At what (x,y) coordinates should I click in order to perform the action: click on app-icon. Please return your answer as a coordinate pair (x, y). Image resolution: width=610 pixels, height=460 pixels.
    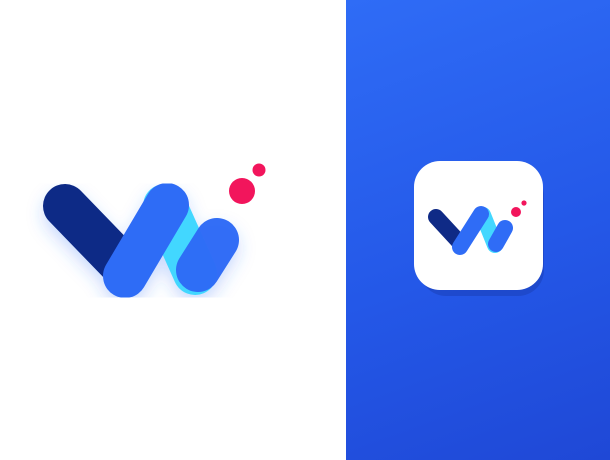
    Looking at the image, I should click on (478, 225).